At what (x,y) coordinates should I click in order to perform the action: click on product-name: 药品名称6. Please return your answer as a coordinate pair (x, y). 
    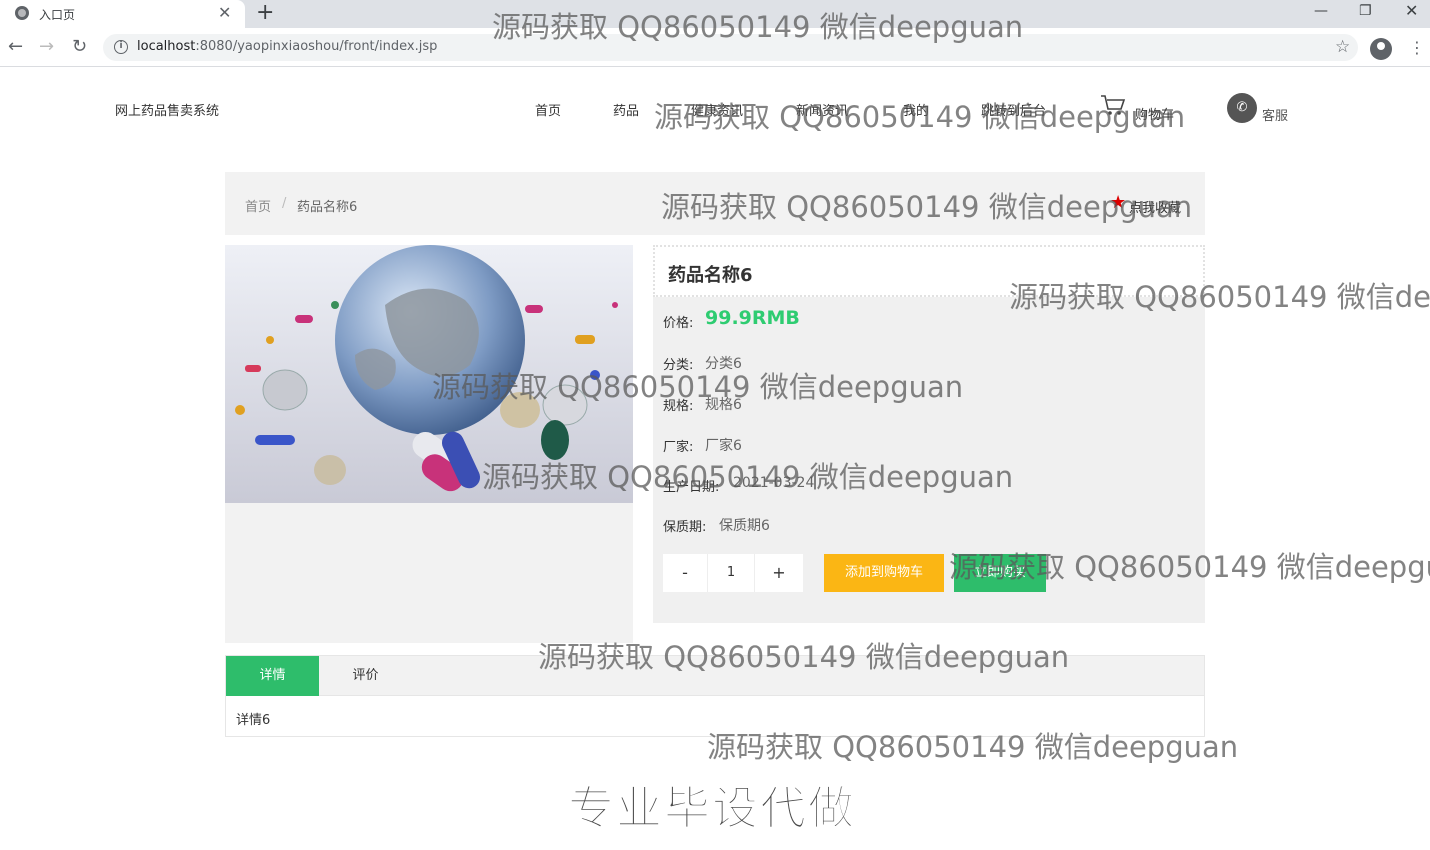
    Looking at the image, I should click on (710, 275).